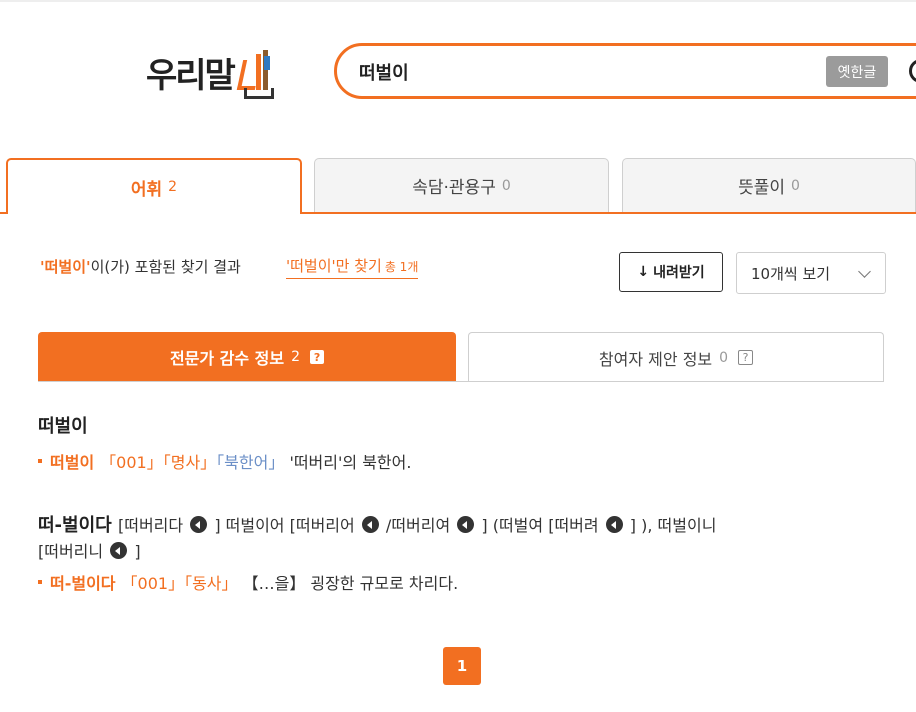 The image size is (916, 712). Describe the element at coordinates (655, 359) in the screenshot. I see `subtab-label: 참여자 제안 정보` at that location.